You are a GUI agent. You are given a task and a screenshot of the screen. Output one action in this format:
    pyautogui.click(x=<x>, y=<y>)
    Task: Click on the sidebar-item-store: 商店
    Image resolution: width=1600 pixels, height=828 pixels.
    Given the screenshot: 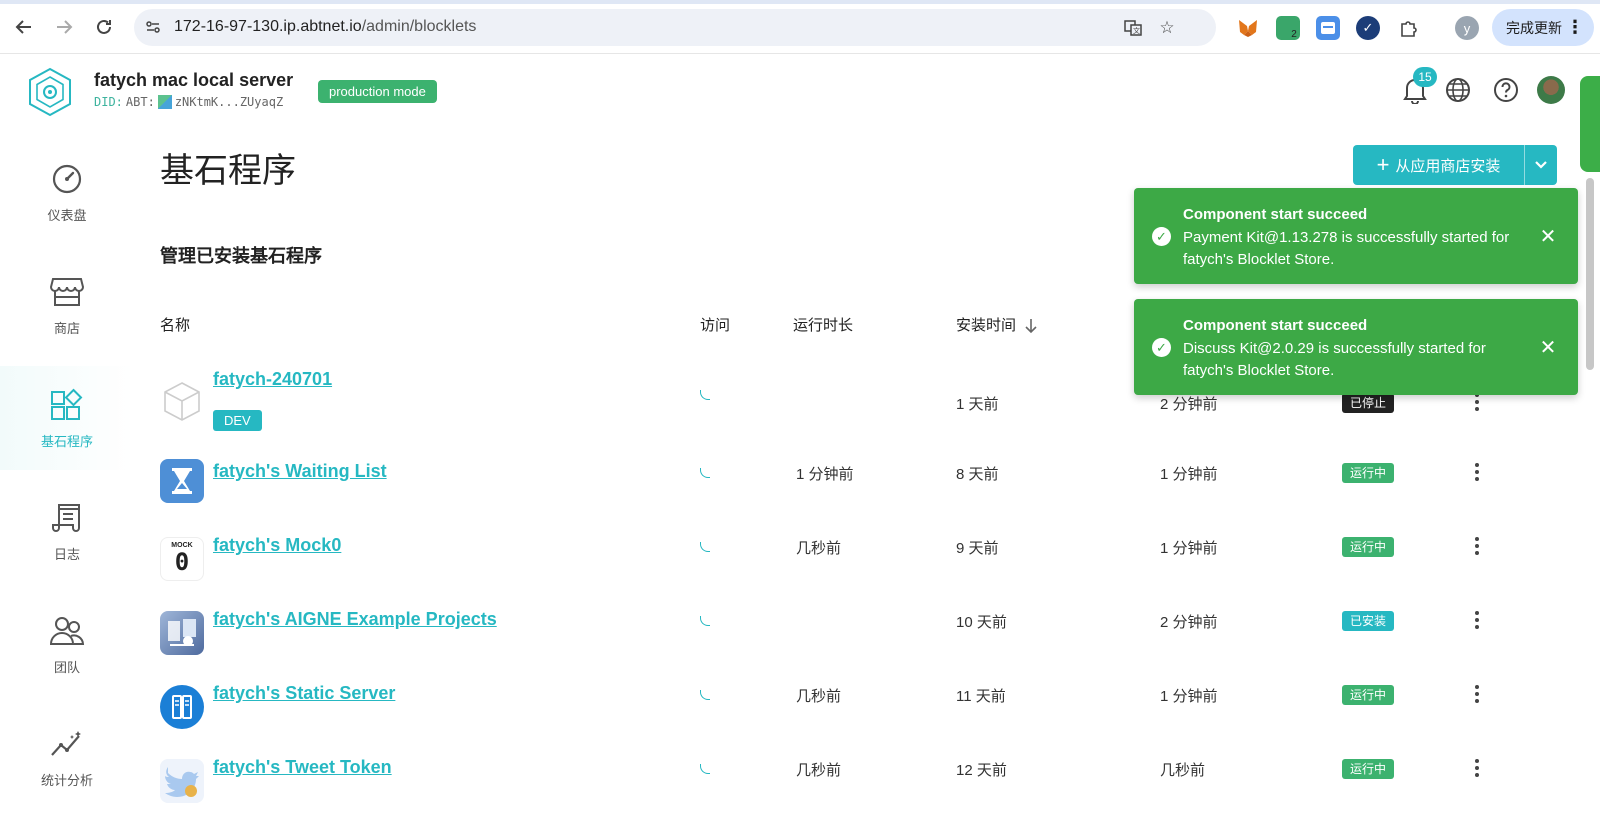 What is the action you would take?
    pyautogui.click(x=67, y=305)
    